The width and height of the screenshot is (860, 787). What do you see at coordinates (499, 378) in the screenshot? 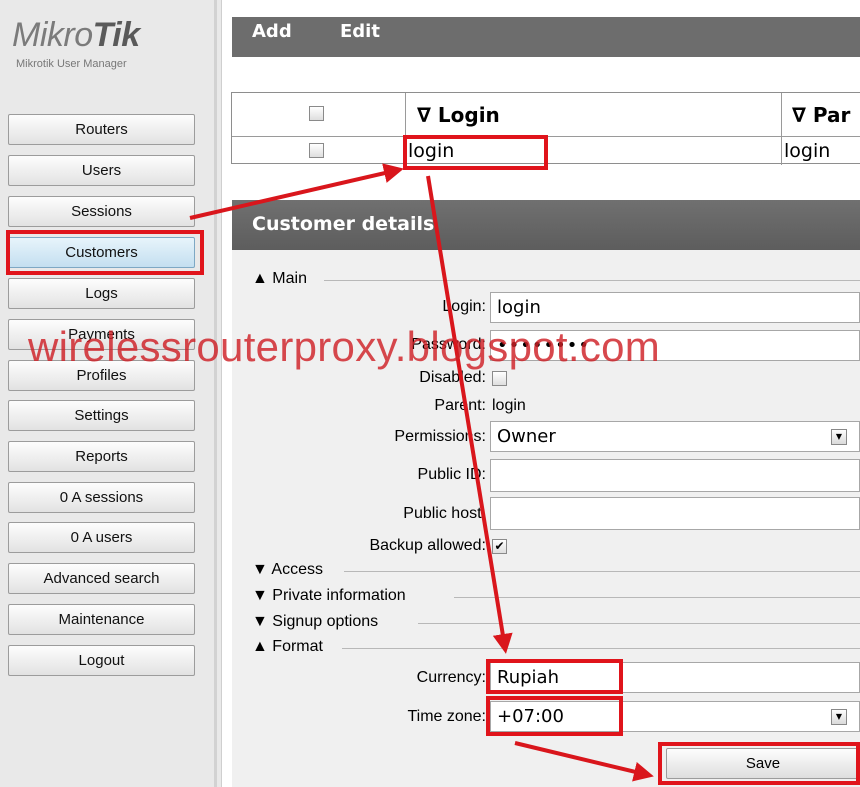
I see `disabled-checkbox` at bounding box center [499, 378].